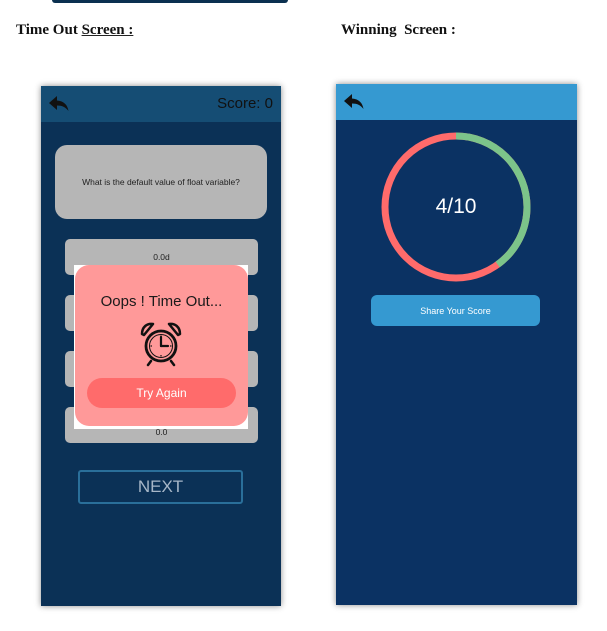 The width and height of the screenshot is (607, 631). What do you see at coordinates (161, 393) in the screenshot?
I see `try-again-button: Try Again` at bounding box center [161, 393].